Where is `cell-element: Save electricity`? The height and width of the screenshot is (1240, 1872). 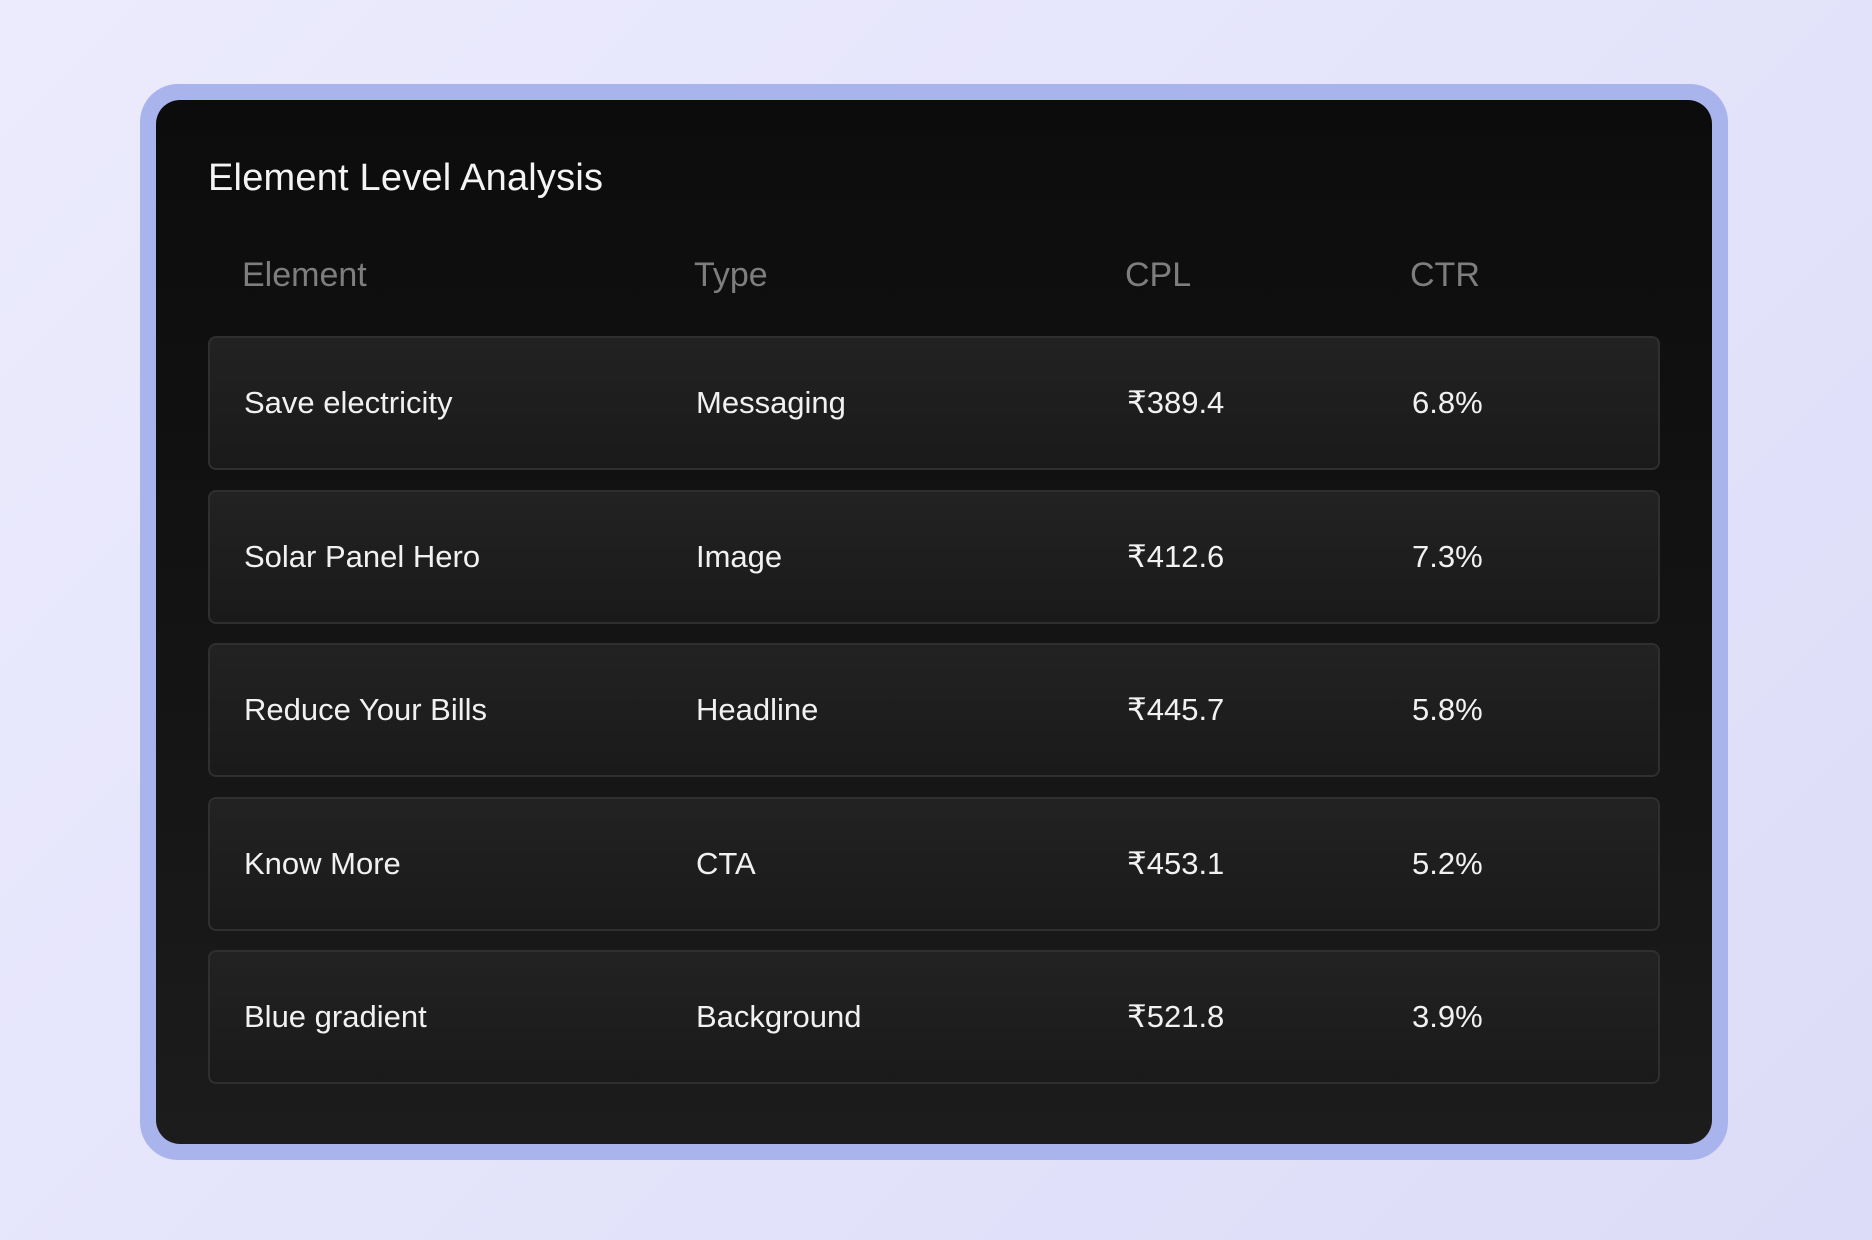
cell-element: Save electricity is located at coordinates (348, 402).